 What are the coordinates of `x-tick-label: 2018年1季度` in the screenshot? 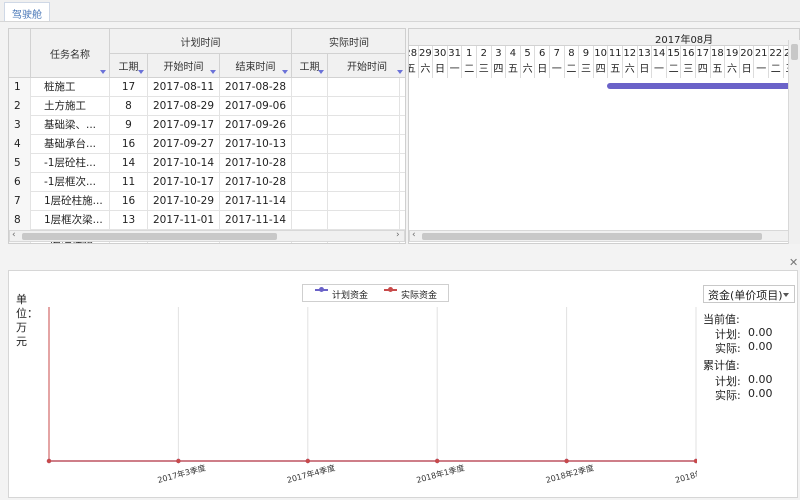 It's located at (440, 473).